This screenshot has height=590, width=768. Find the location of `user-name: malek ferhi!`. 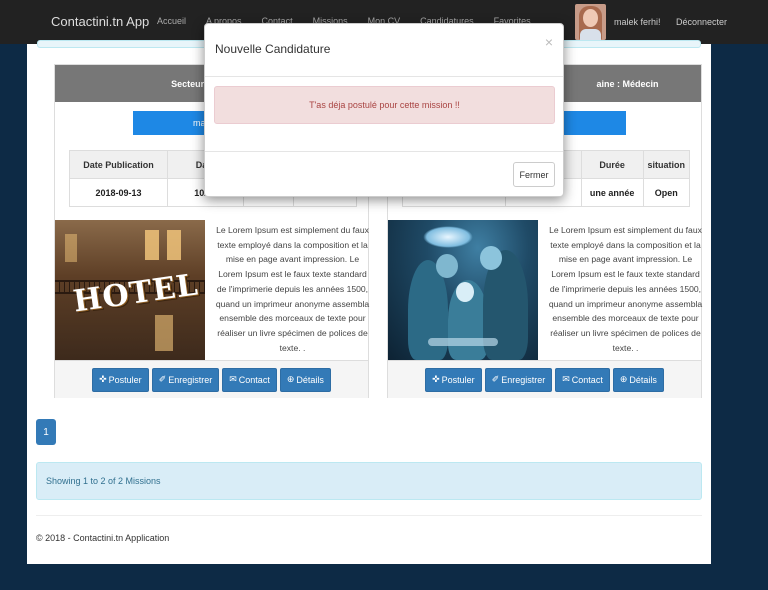

user-name: malek ferhi! is located at coordinates (637, 22).